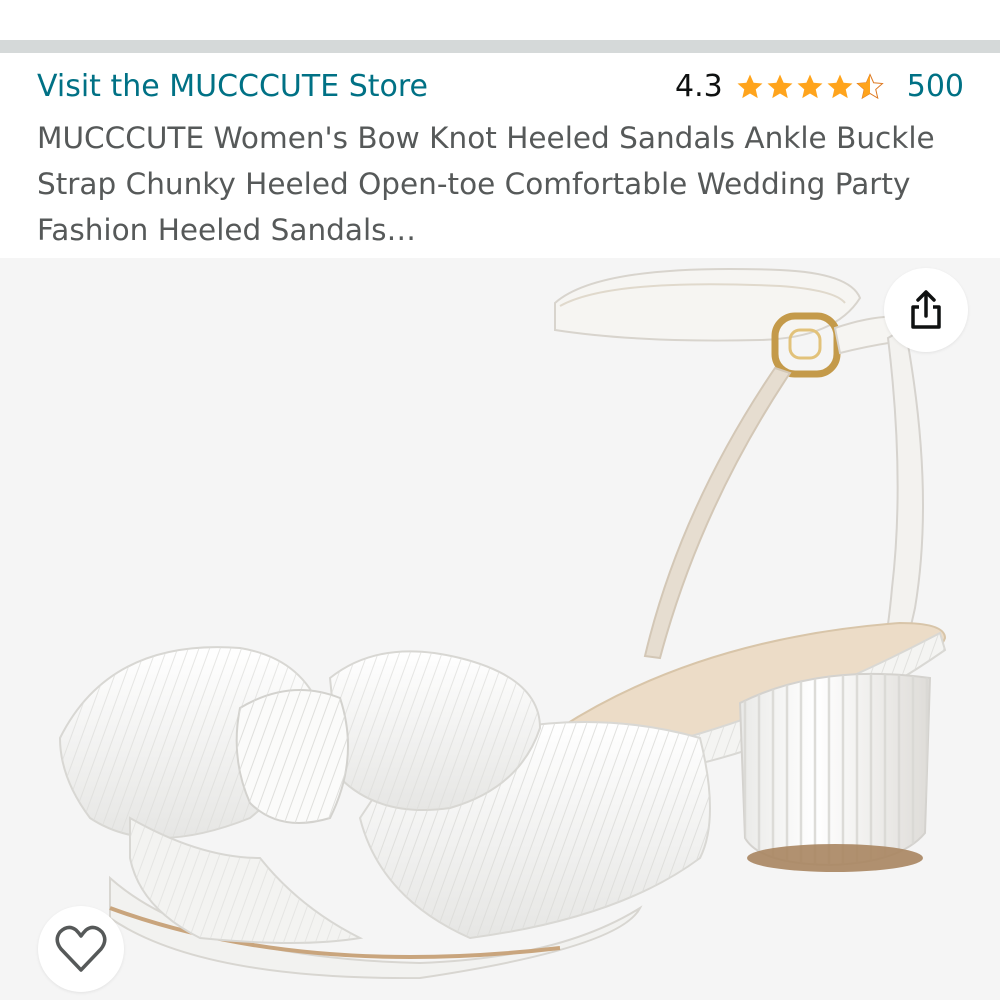  I want to click on rating-summary: 4.3 500, so click(819, 86).